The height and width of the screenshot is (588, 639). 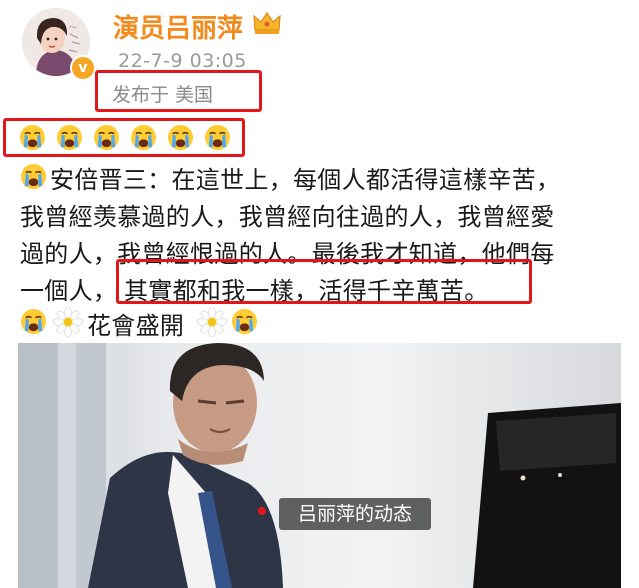 I want to click on post-text-line-2: 我曾經羡慕過的人，我曾經向往過的人，我曾經愛, so click(x=287, y=217).